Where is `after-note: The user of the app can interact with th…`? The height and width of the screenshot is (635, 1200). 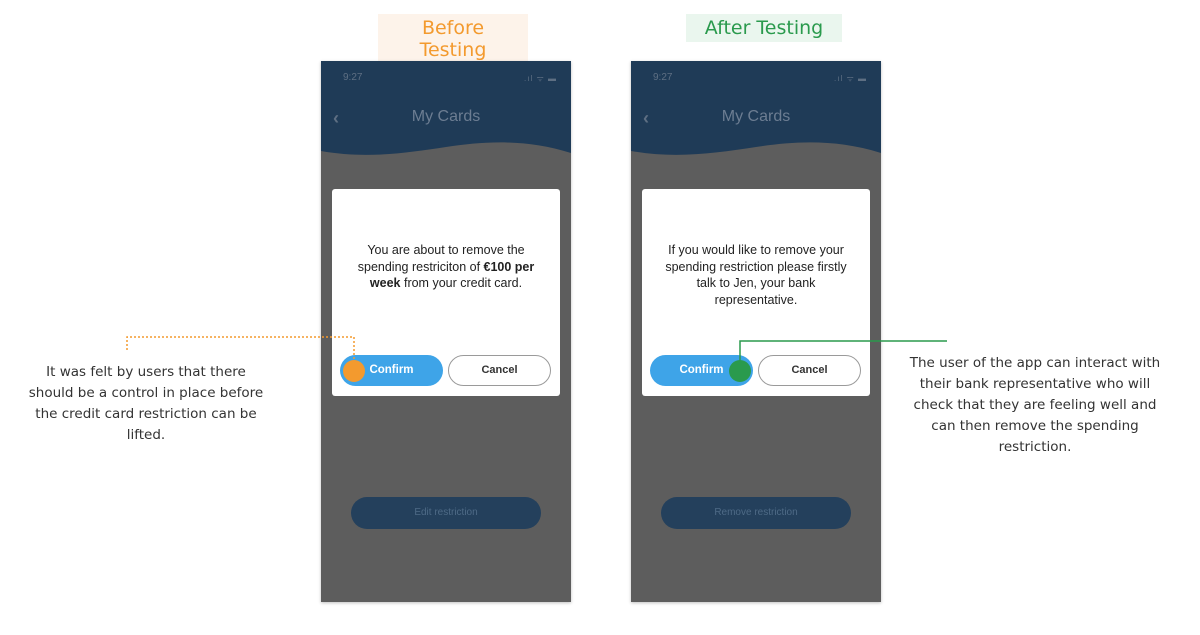
after-note: The user of the app can interact with th… is located at coordinates (1035, 405).